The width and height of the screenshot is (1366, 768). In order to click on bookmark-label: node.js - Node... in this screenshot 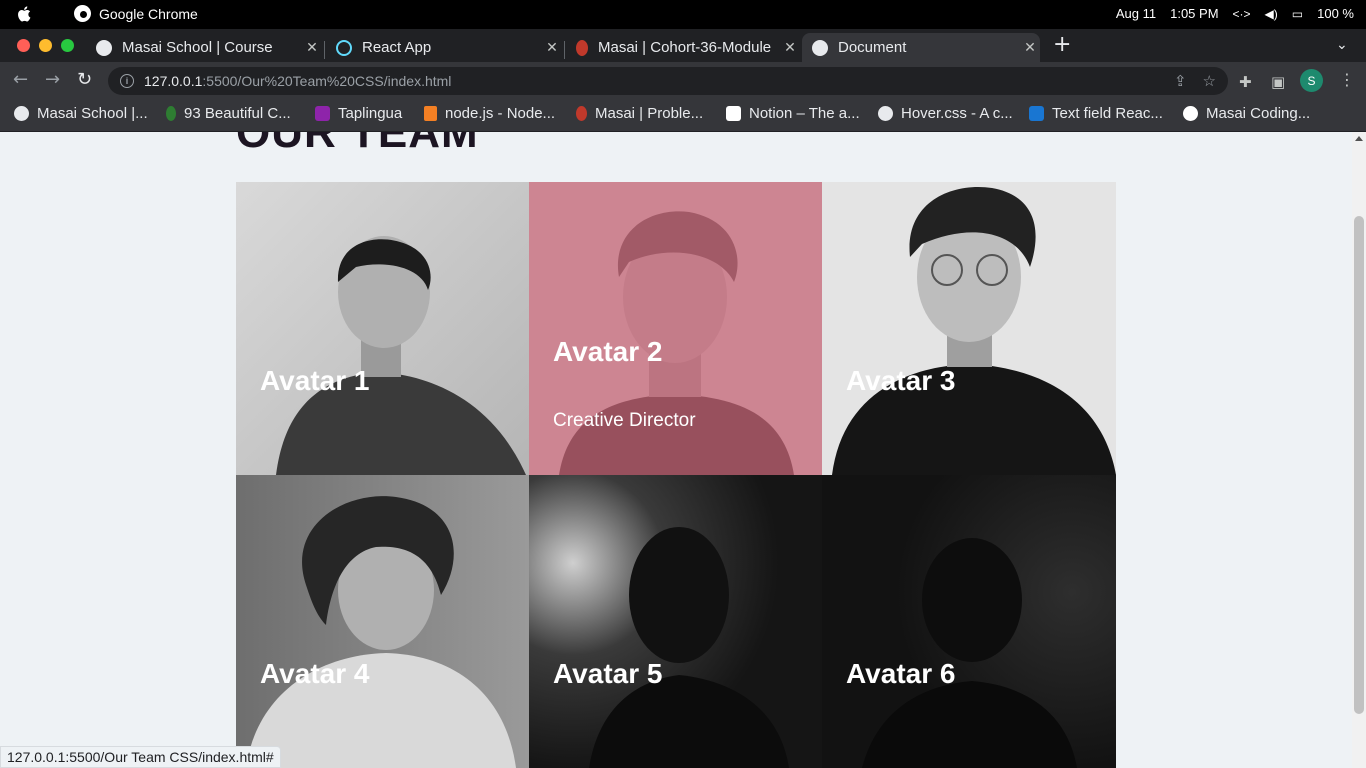, I will do `click(500, 113)`.